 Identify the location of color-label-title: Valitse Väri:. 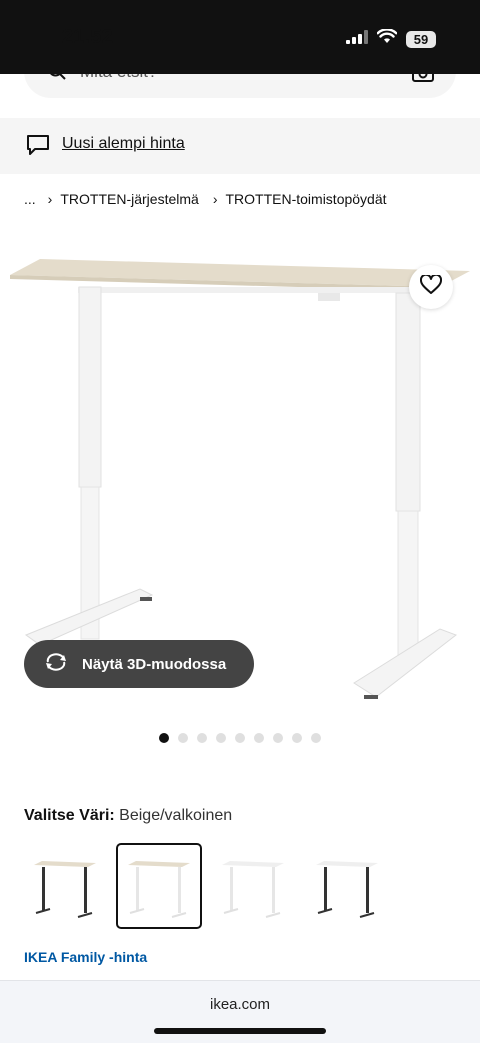
(69, 815).